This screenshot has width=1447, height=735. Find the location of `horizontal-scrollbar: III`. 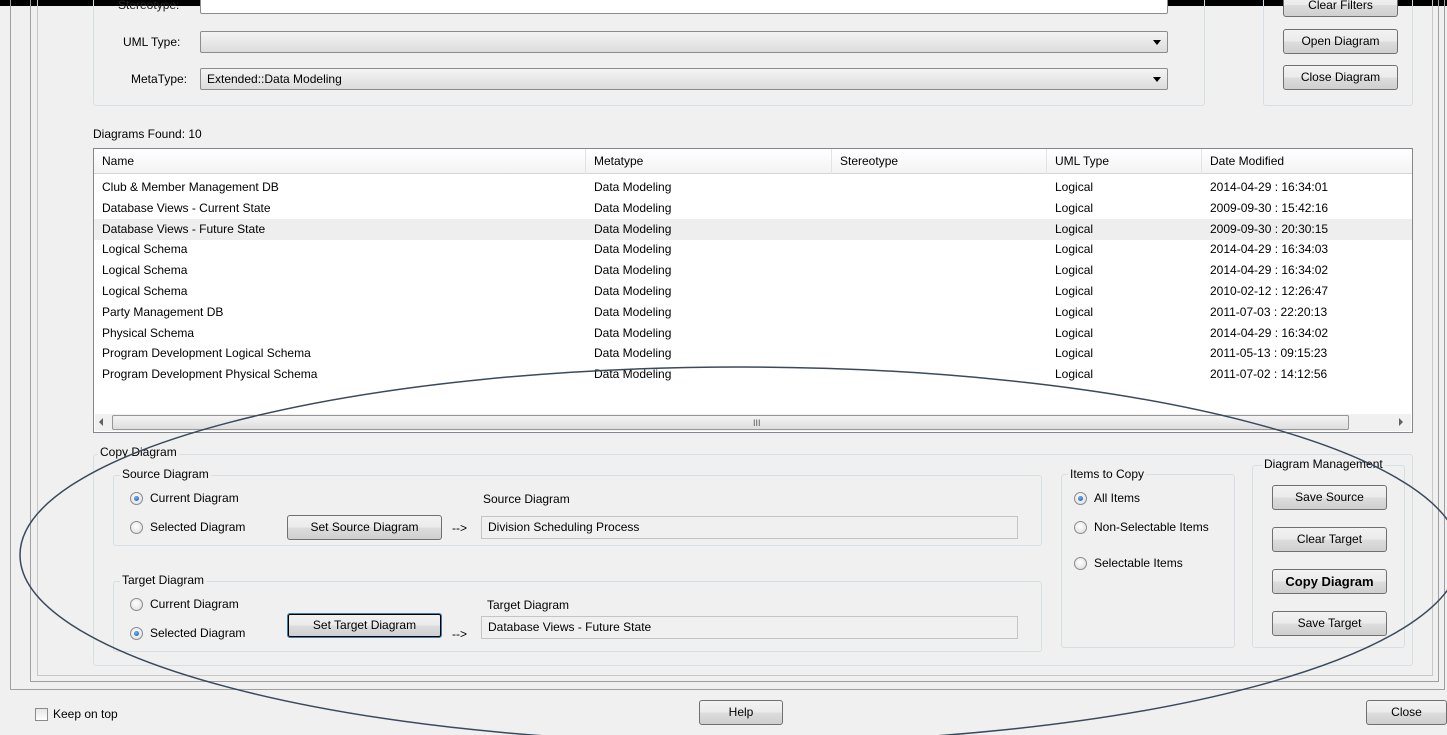

horizontal-scrollbar: III is located at coordinates (753, 422).